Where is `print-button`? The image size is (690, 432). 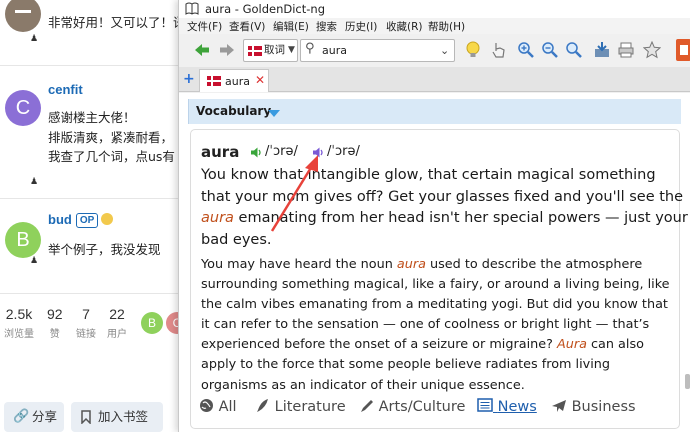 print-button is located at coordinates (626, 50).